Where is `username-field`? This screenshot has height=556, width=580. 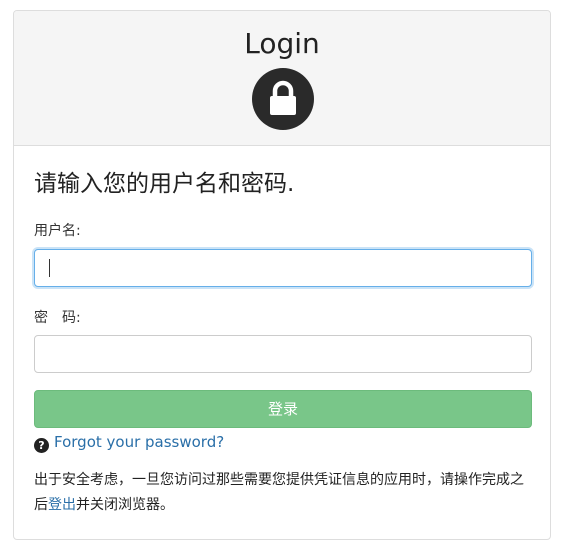 username-field is located at coordinates (283, 268).